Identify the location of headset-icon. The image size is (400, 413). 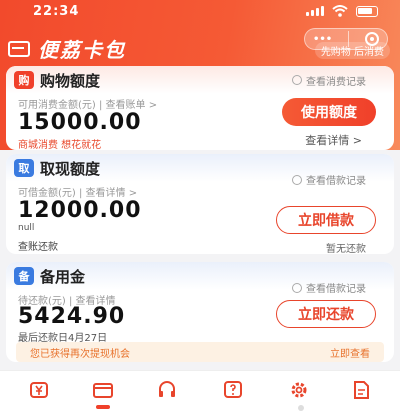
(167, 390).